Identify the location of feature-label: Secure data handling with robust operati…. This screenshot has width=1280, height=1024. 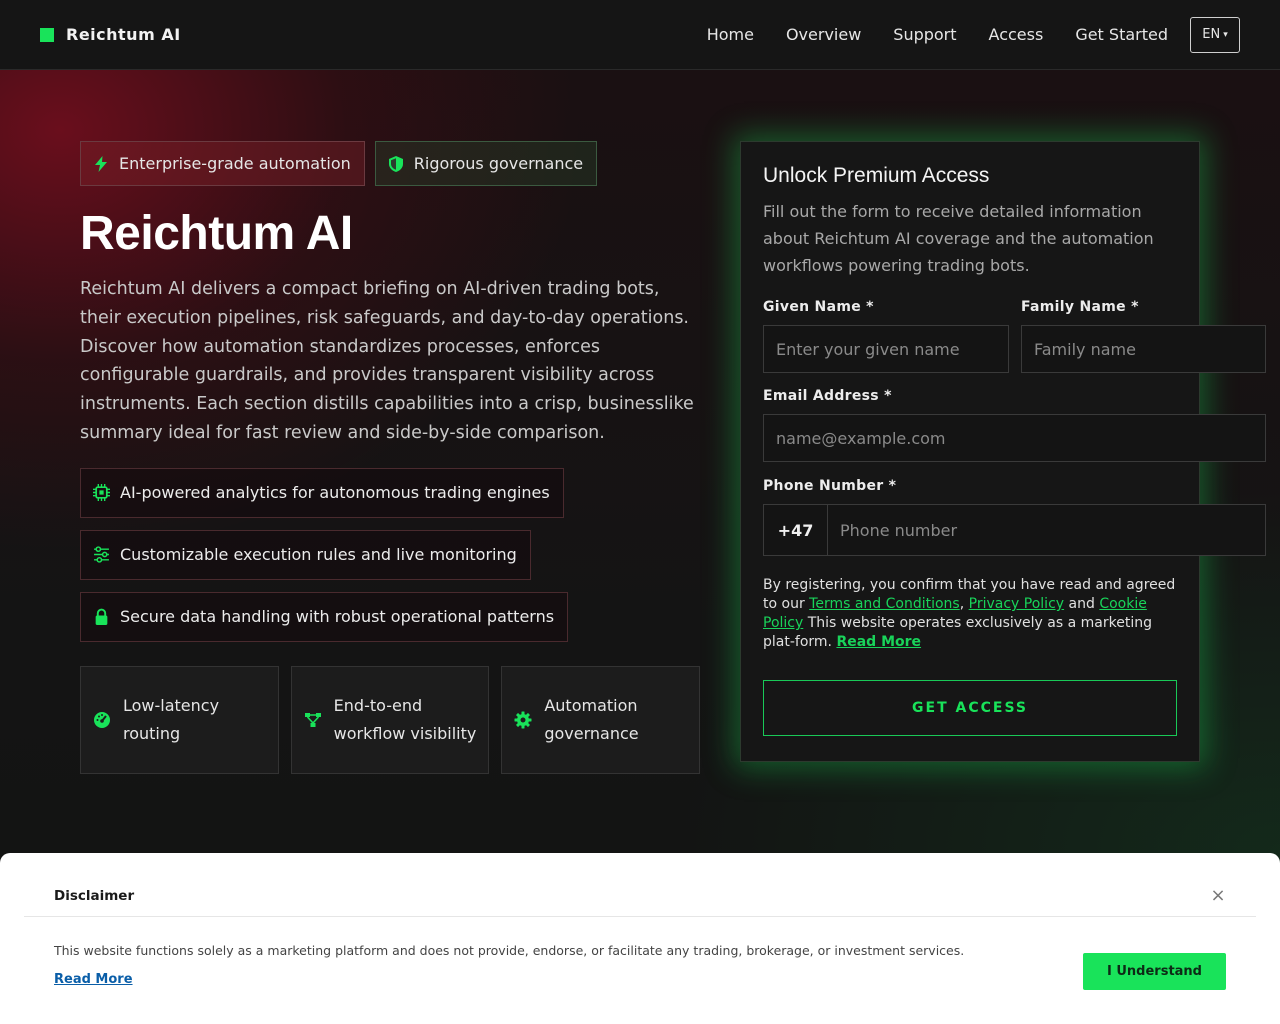
(337, 617).